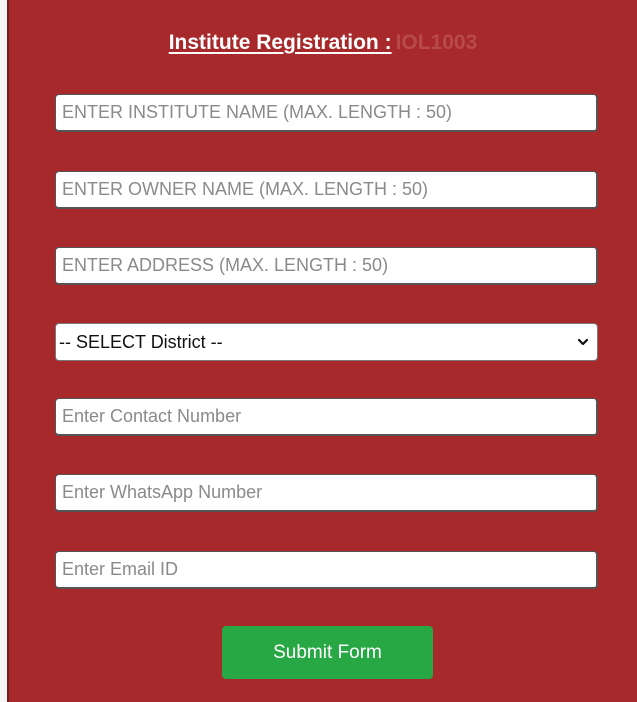 The width and height of the screenshot is (637, 702). I want to click on form-header: Institute Registration : IOL1003, so click(323, 43).